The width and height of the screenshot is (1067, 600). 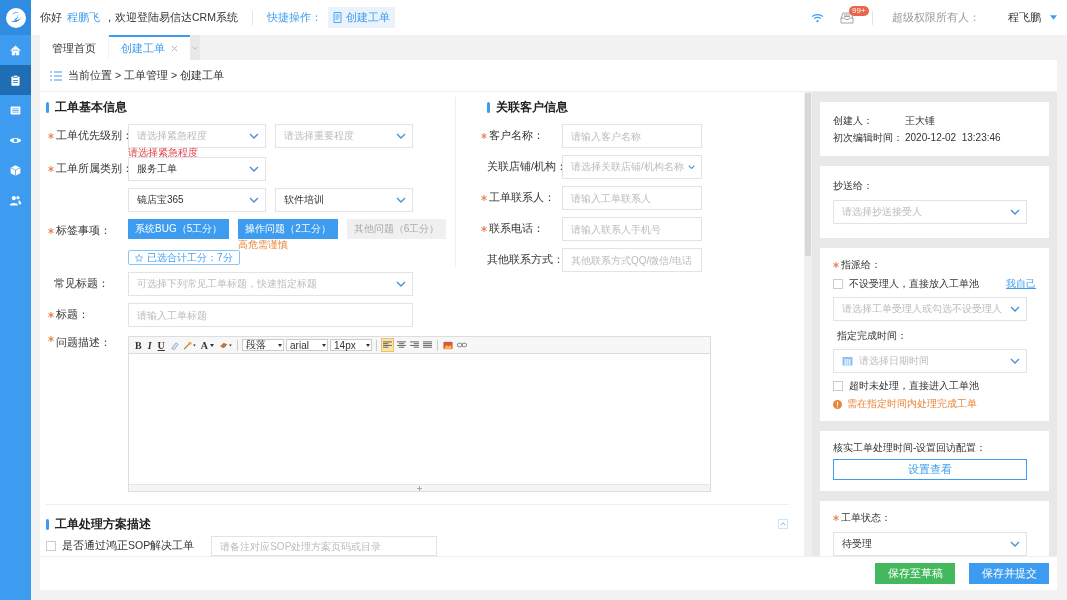 What do you see at coordinates (1009, 573) in the screenshot?
I see `submit-button: 保存并提交` at bounding box center [1009, 573].